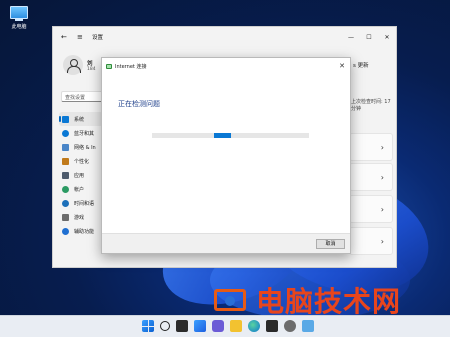 Image resolution: width=450 pixels, height=337 pixels. Describe the element at coordinates (226, 66) in the screenshot. I see `dialog-titlebar: Internet 连接 ✕` at that location.